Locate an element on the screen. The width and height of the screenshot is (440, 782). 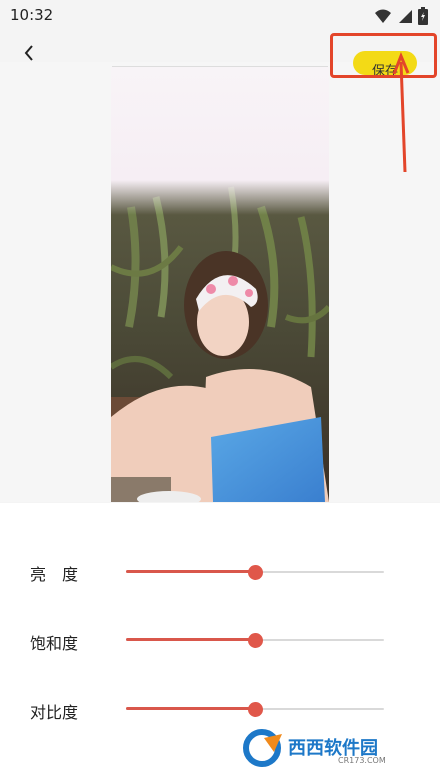
watermark-logo: 西西软件园 CR173.COM is located at coordinates (335, 749).